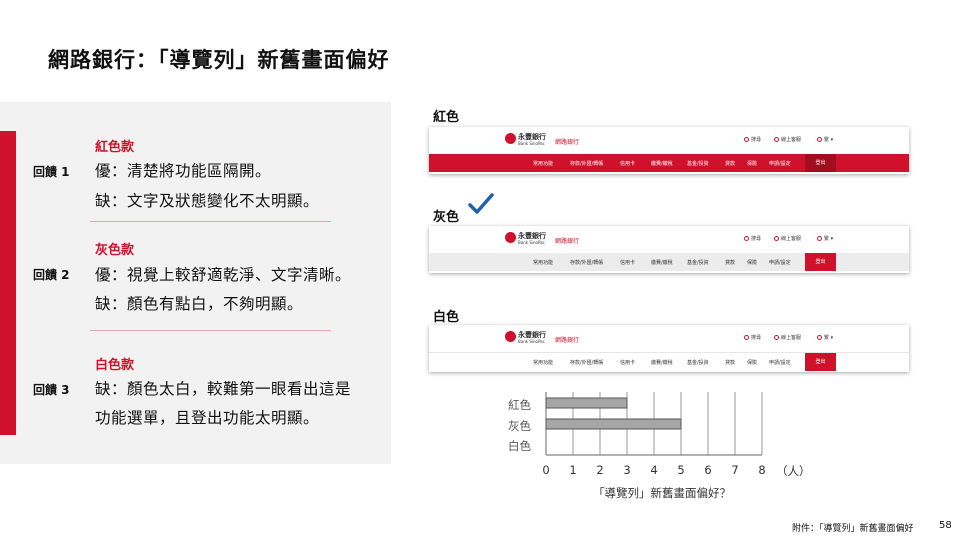 This screenshot has height=539, width=959. Describe the element at coordinates (681, 470) in the screenshot. I see `x-tick-label: 5` at that location.